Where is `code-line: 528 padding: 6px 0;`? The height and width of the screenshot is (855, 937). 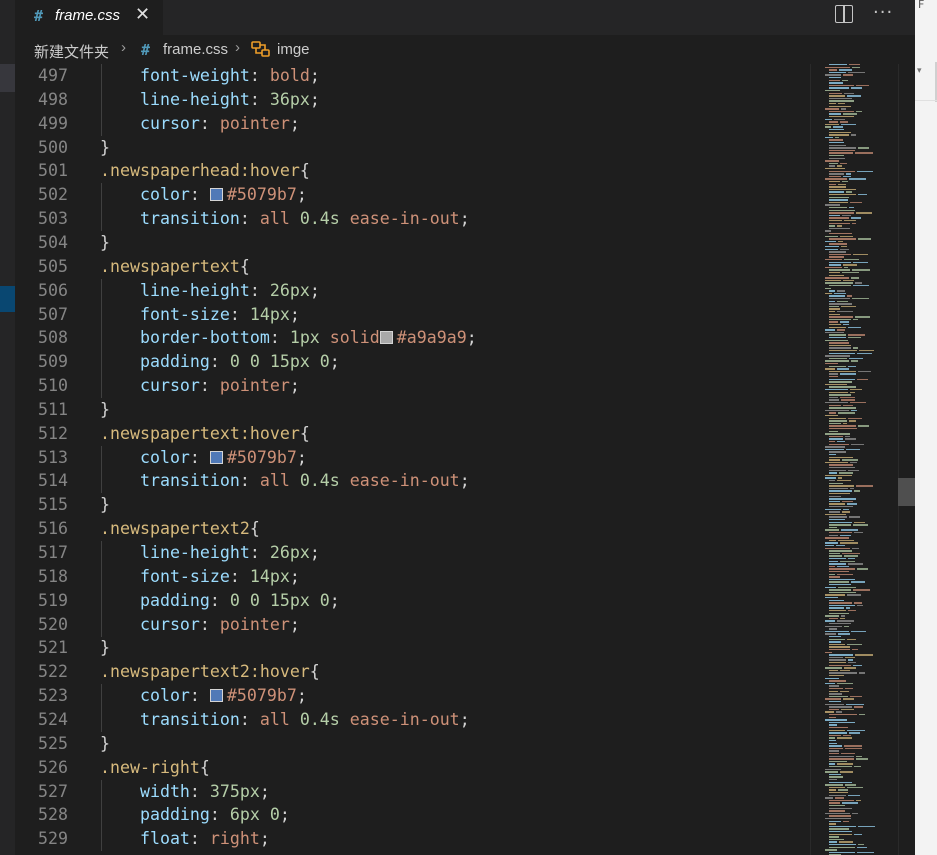
code-line: 528 padding: 6px 0; is located at coordinates (415, 815).